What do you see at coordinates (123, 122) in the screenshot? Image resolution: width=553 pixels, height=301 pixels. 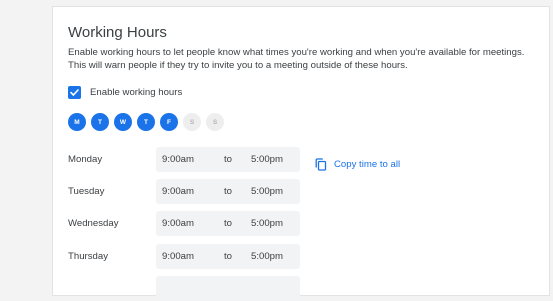 I see `day-toggle-wednesday: W` at bounding box center [123, 122].